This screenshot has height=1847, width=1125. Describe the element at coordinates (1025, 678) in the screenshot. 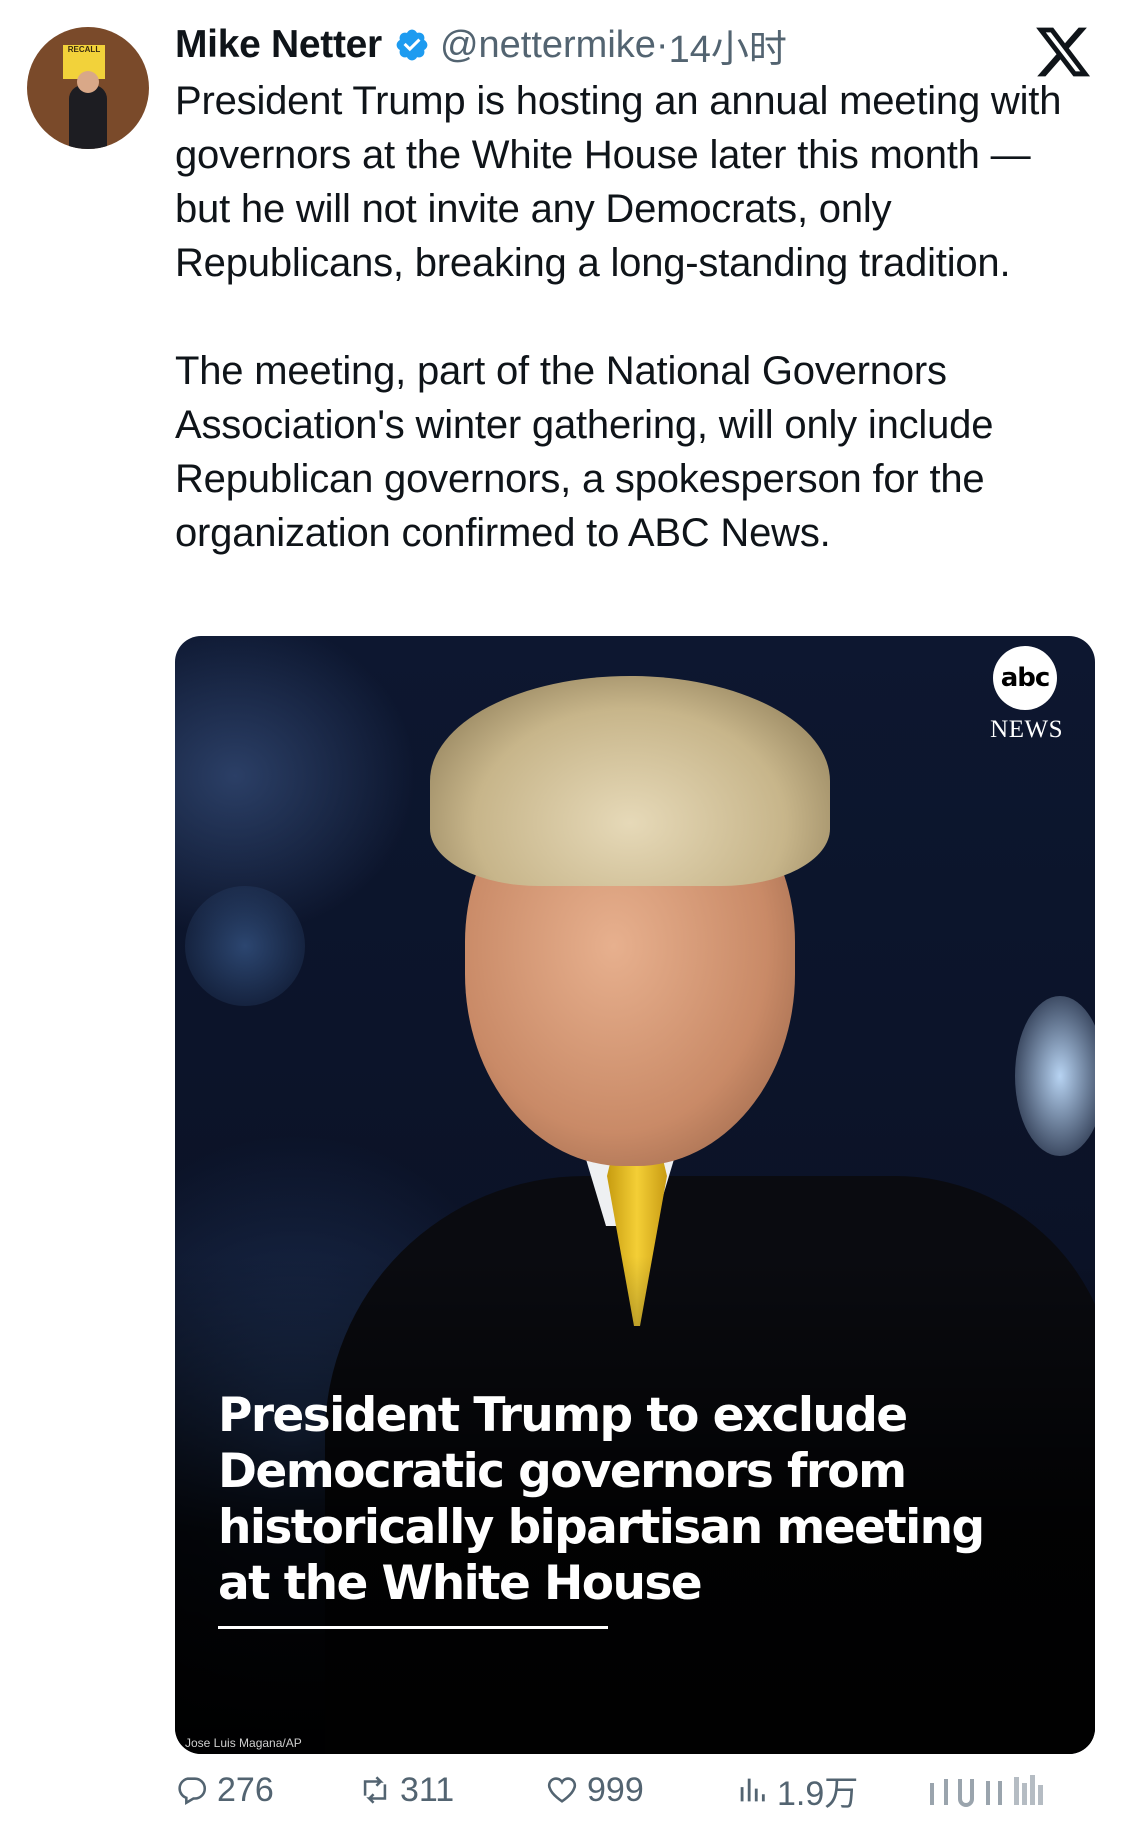

I see `abc-logo-icon: abc` at that location.